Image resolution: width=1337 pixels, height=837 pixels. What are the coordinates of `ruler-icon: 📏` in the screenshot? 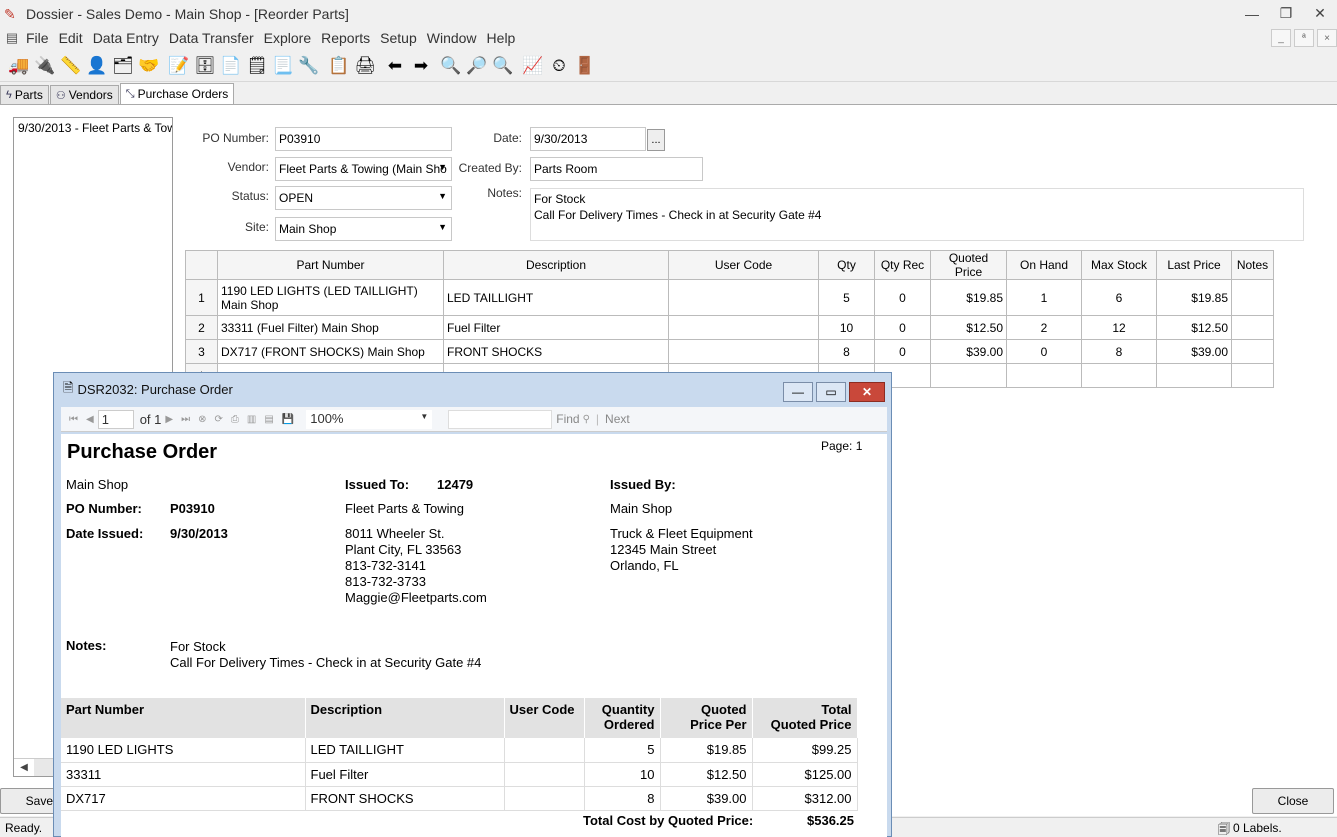 It's located at (71, 66).